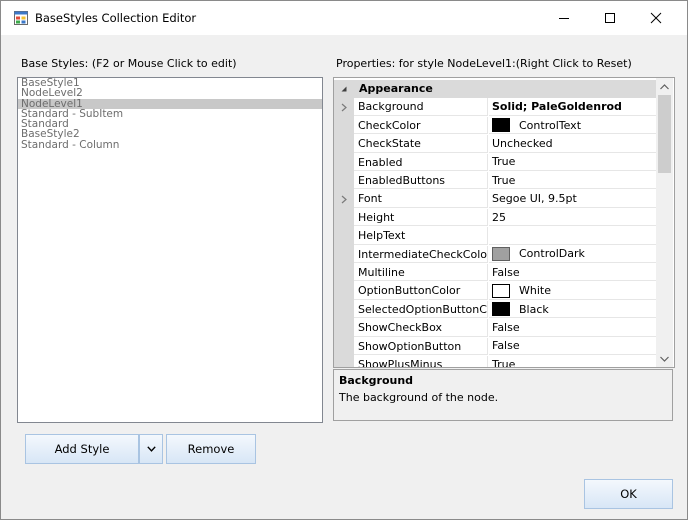 This screenshot has width=688, height=520. I want to click on property-name: Height, so click(421, 217).